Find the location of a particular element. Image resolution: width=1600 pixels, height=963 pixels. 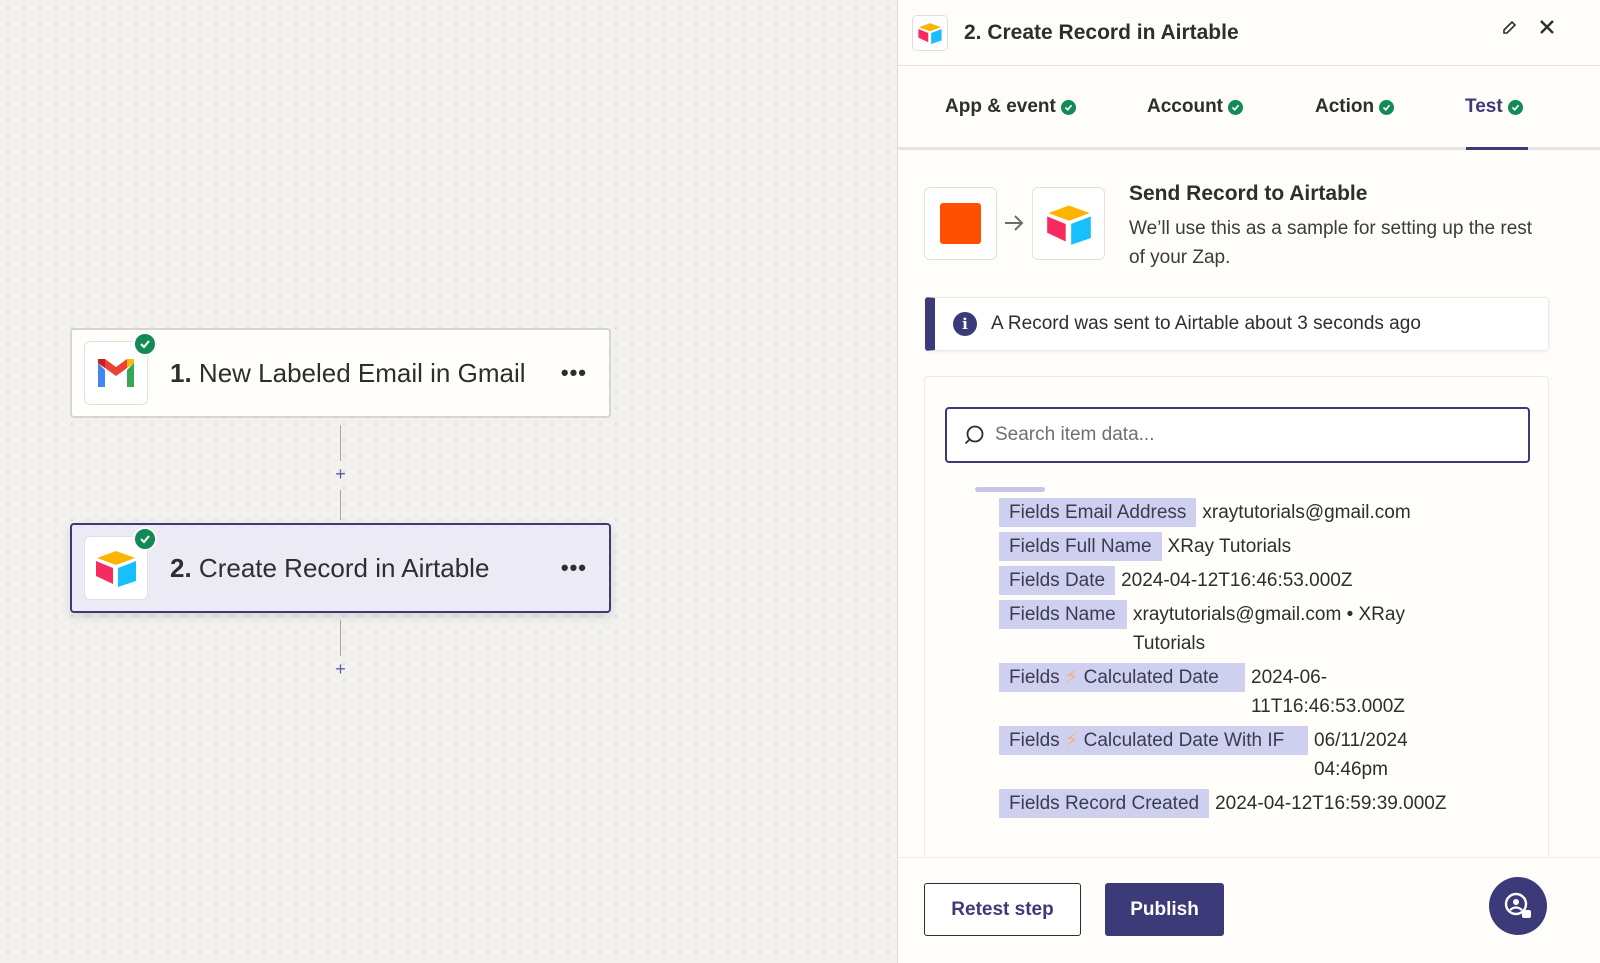

pencil-icon is located at coordinates (1510, 28).